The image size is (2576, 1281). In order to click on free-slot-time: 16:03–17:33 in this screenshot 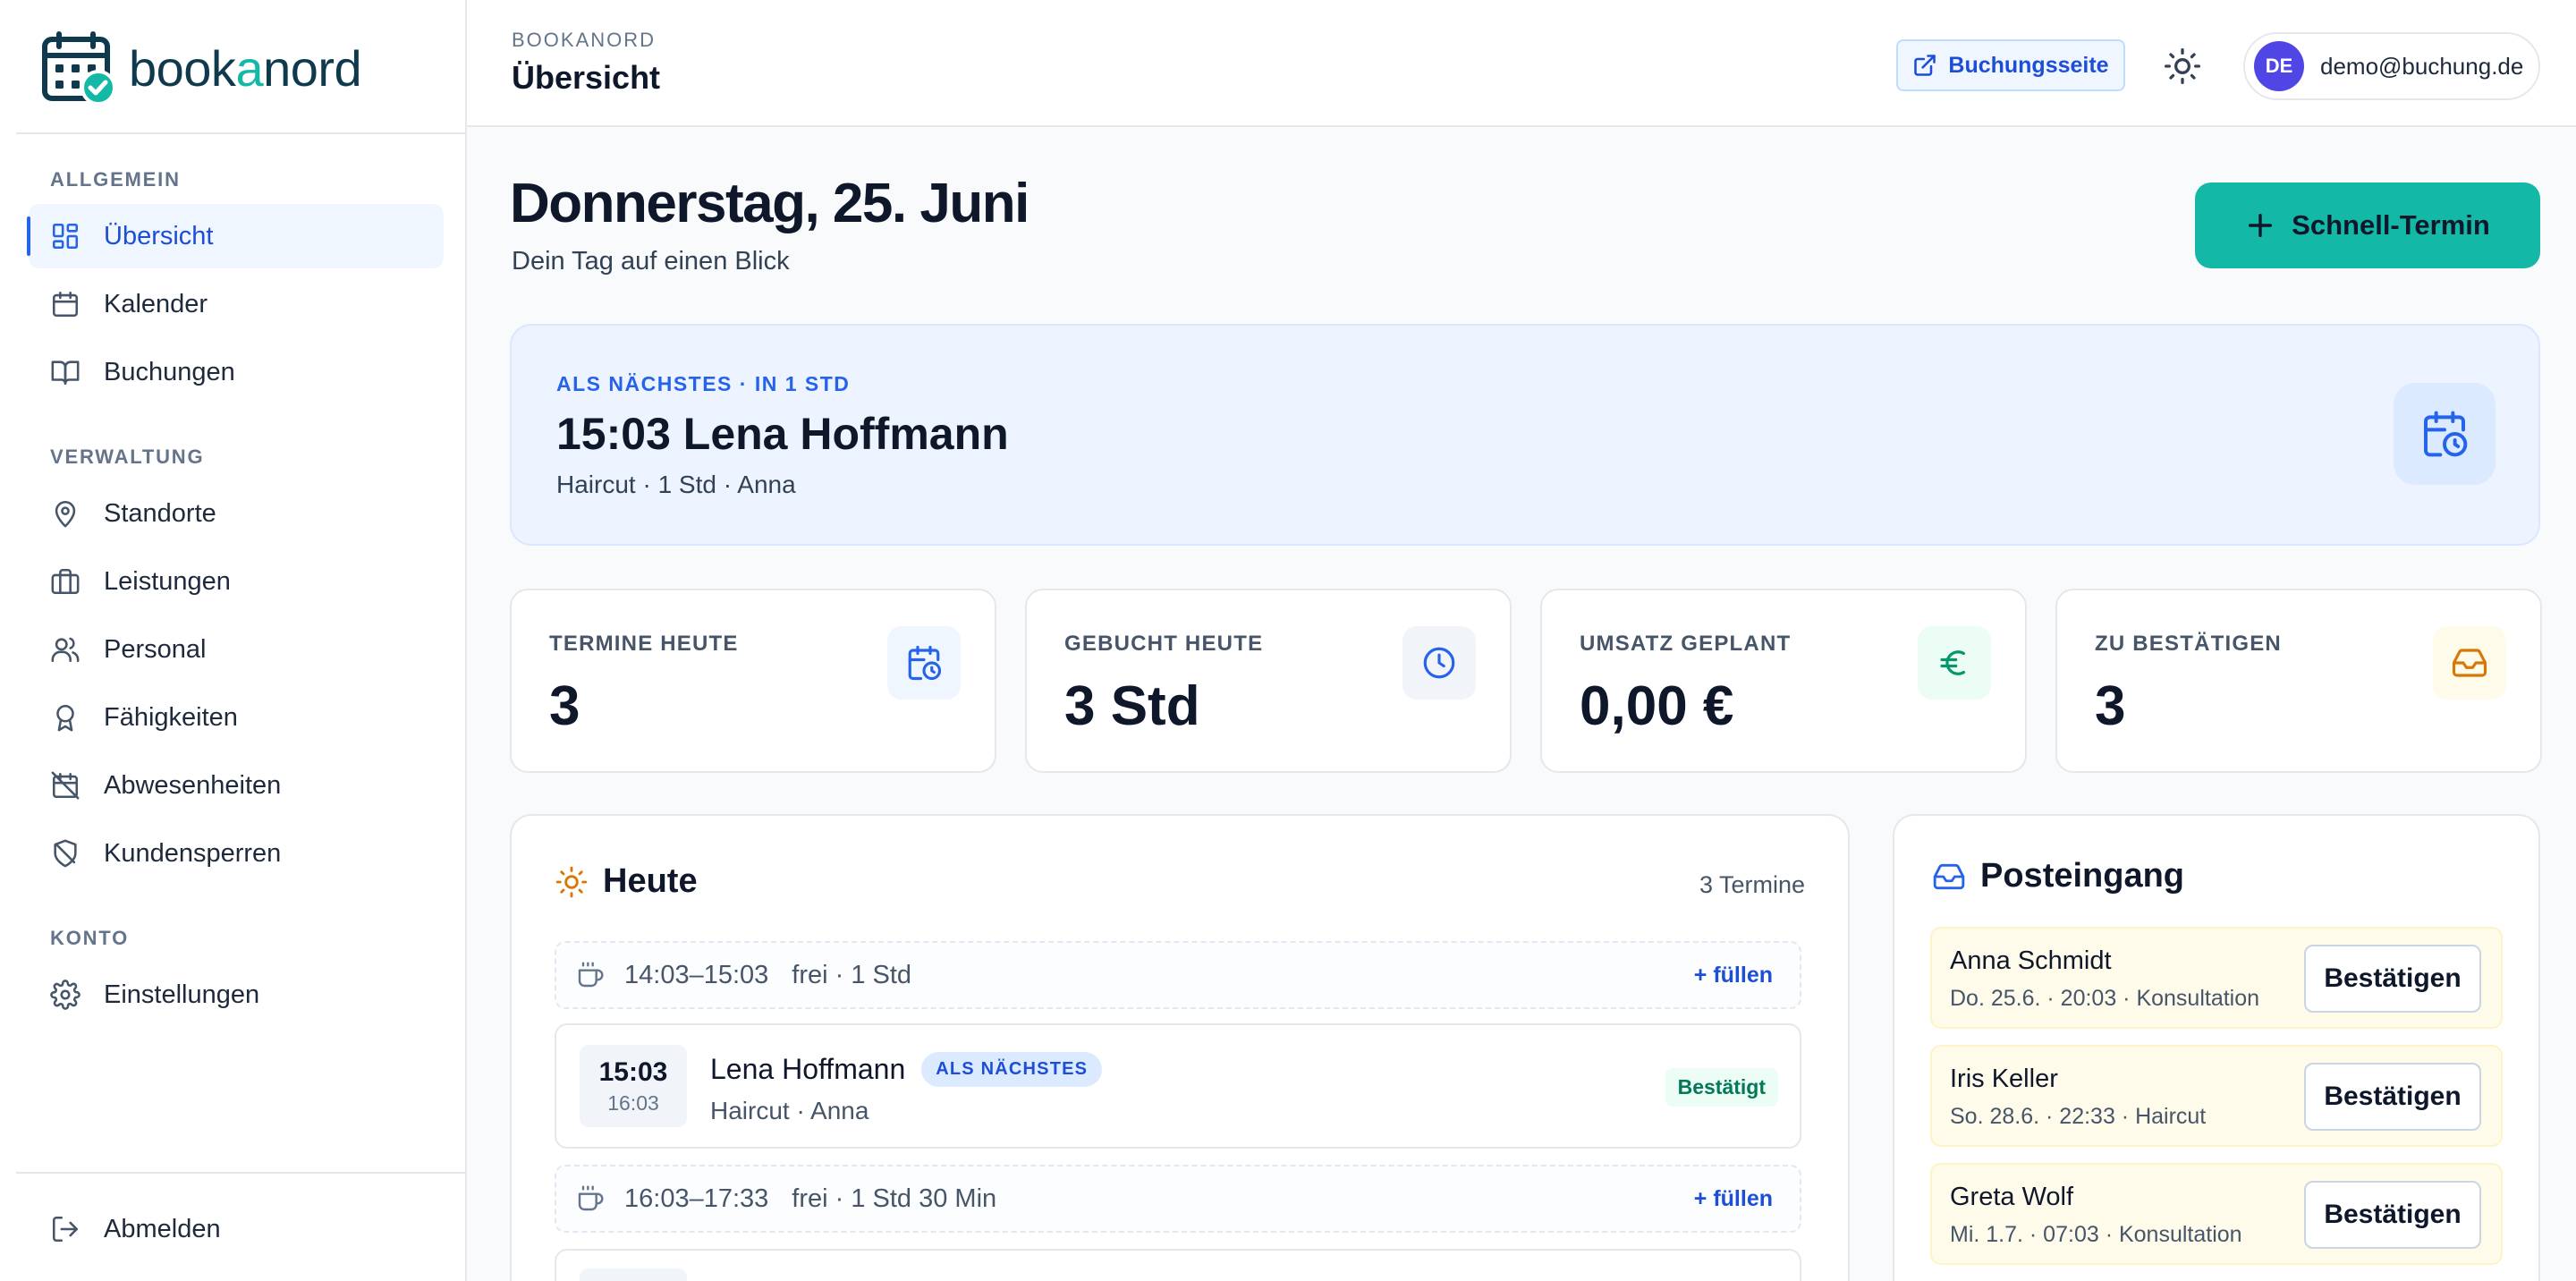, I will do `click(696, 1198)`.